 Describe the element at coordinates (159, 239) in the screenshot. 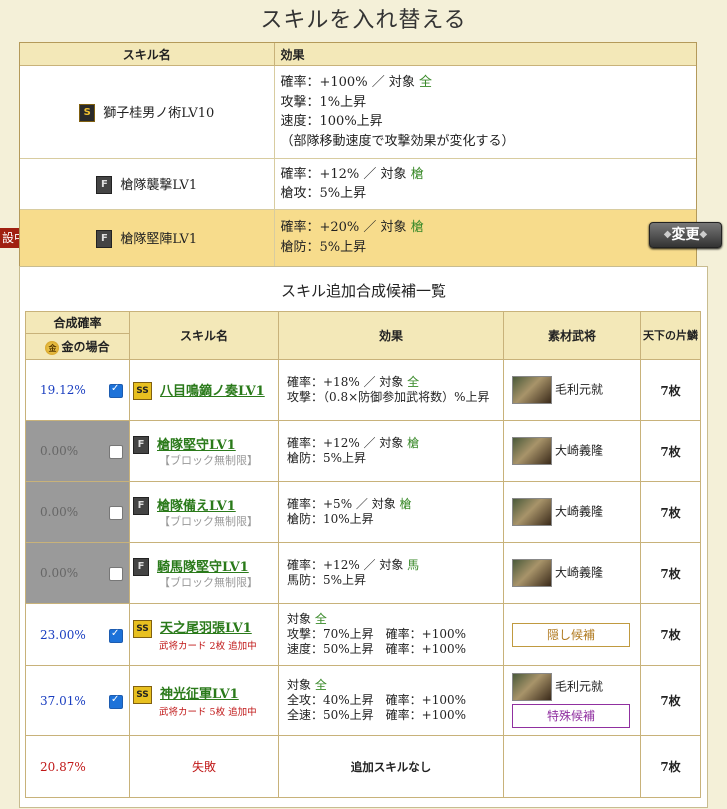

I see `skill-name: 槍隊堅陣LV1` at that location.